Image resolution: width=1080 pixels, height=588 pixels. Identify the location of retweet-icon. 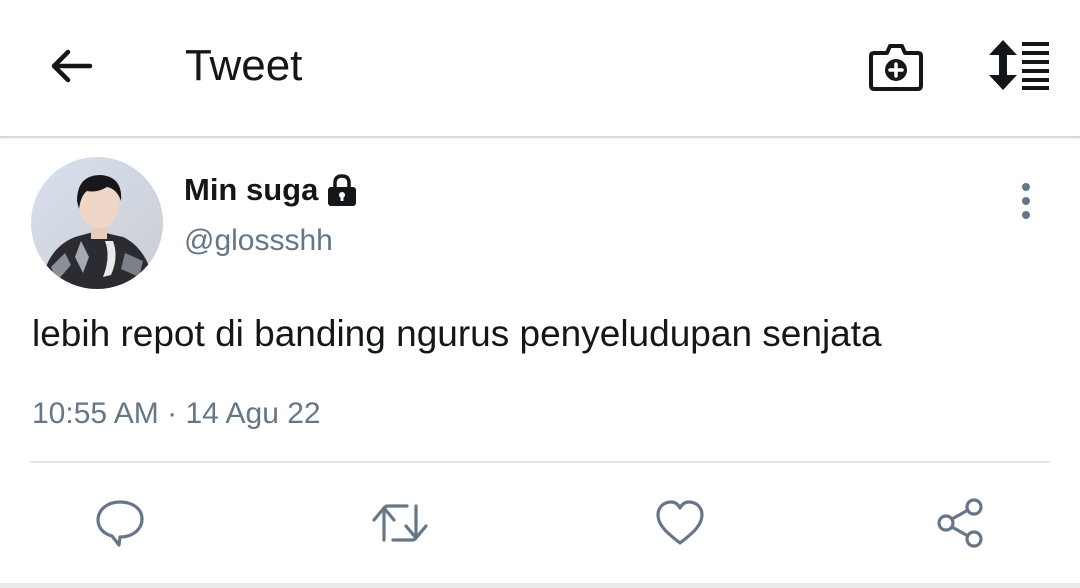
(400, 523).